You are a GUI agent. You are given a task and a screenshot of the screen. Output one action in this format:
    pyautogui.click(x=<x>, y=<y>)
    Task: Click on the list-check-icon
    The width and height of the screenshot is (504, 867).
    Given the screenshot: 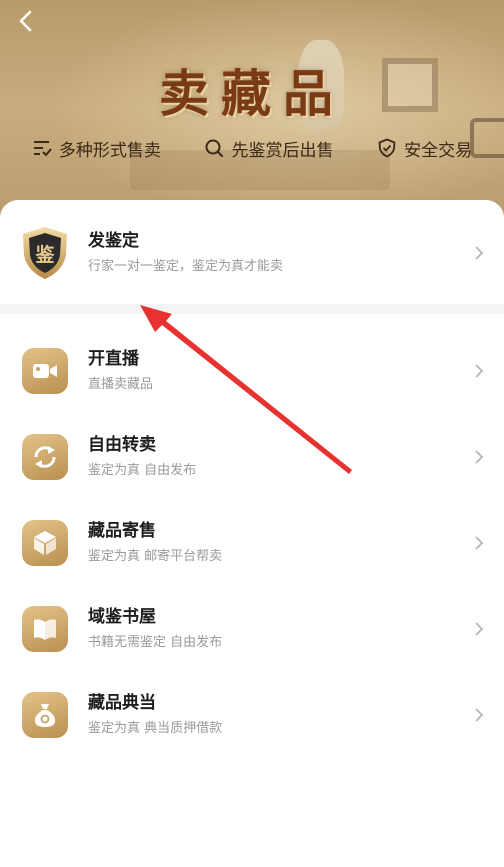 What is the action you would take?
    pyautogui.click(x=42, y=149)
    